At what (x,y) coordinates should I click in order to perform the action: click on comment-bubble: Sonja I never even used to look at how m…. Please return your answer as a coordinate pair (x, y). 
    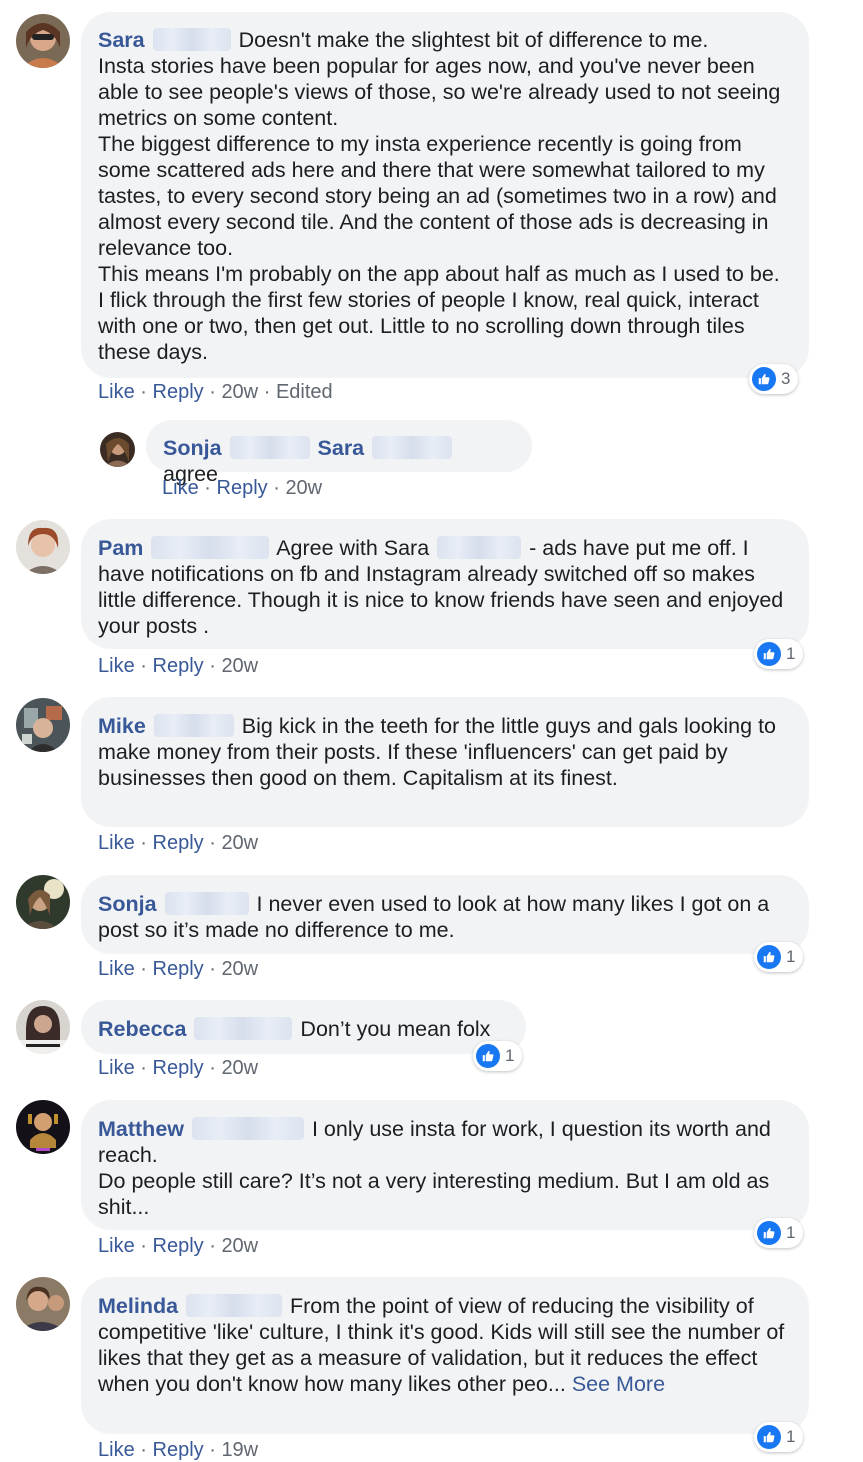
    Looking at the image, I should click on (445, 914).